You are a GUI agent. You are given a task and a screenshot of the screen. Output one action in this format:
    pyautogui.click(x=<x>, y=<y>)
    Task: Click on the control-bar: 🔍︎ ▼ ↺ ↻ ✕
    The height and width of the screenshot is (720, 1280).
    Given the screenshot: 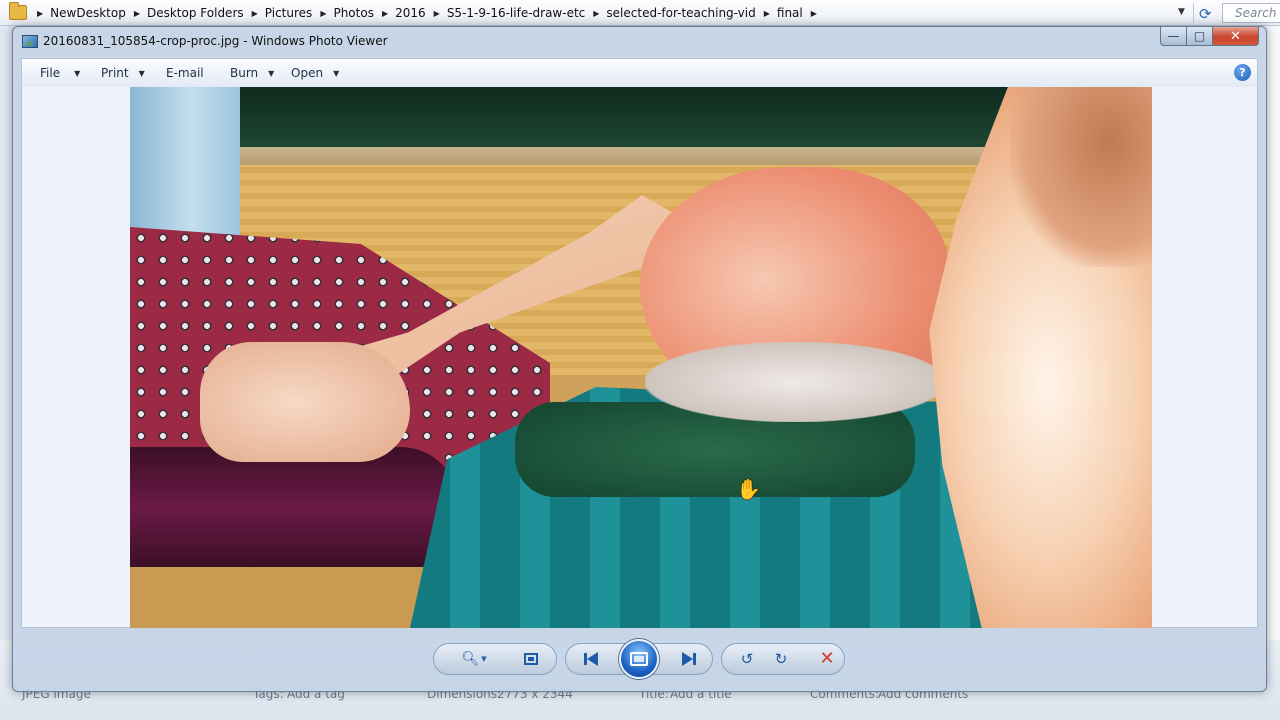 What is the action you would take?
    pyautogui.click(x=639, y=659)
    